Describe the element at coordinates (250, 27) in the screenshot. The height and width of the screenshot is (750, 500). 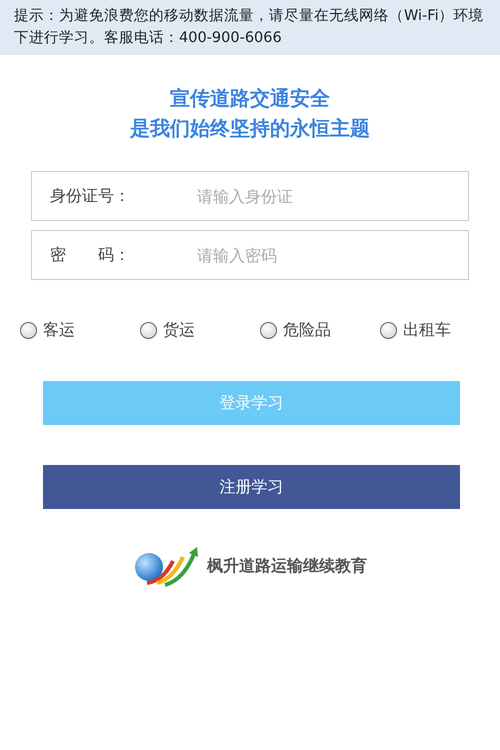
I see `notice-text: 提示：为避免浪费您的移动数据流量，请尽量在无线网络（Wi-Fi）环境下进行学习。客服电话：400-900-6066` at that location.